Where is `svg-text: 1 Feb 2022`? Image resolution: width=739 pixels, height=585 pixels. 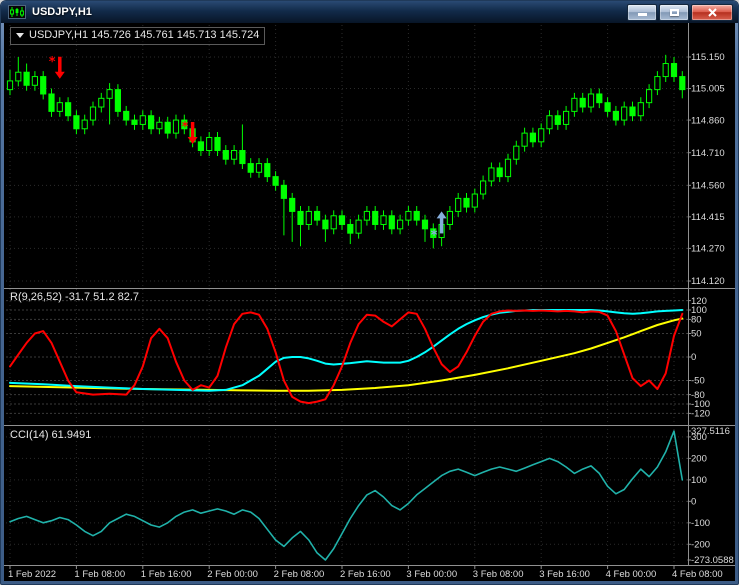 svg-text: 1 Feb 2022 is located at coordinates (32, 574).